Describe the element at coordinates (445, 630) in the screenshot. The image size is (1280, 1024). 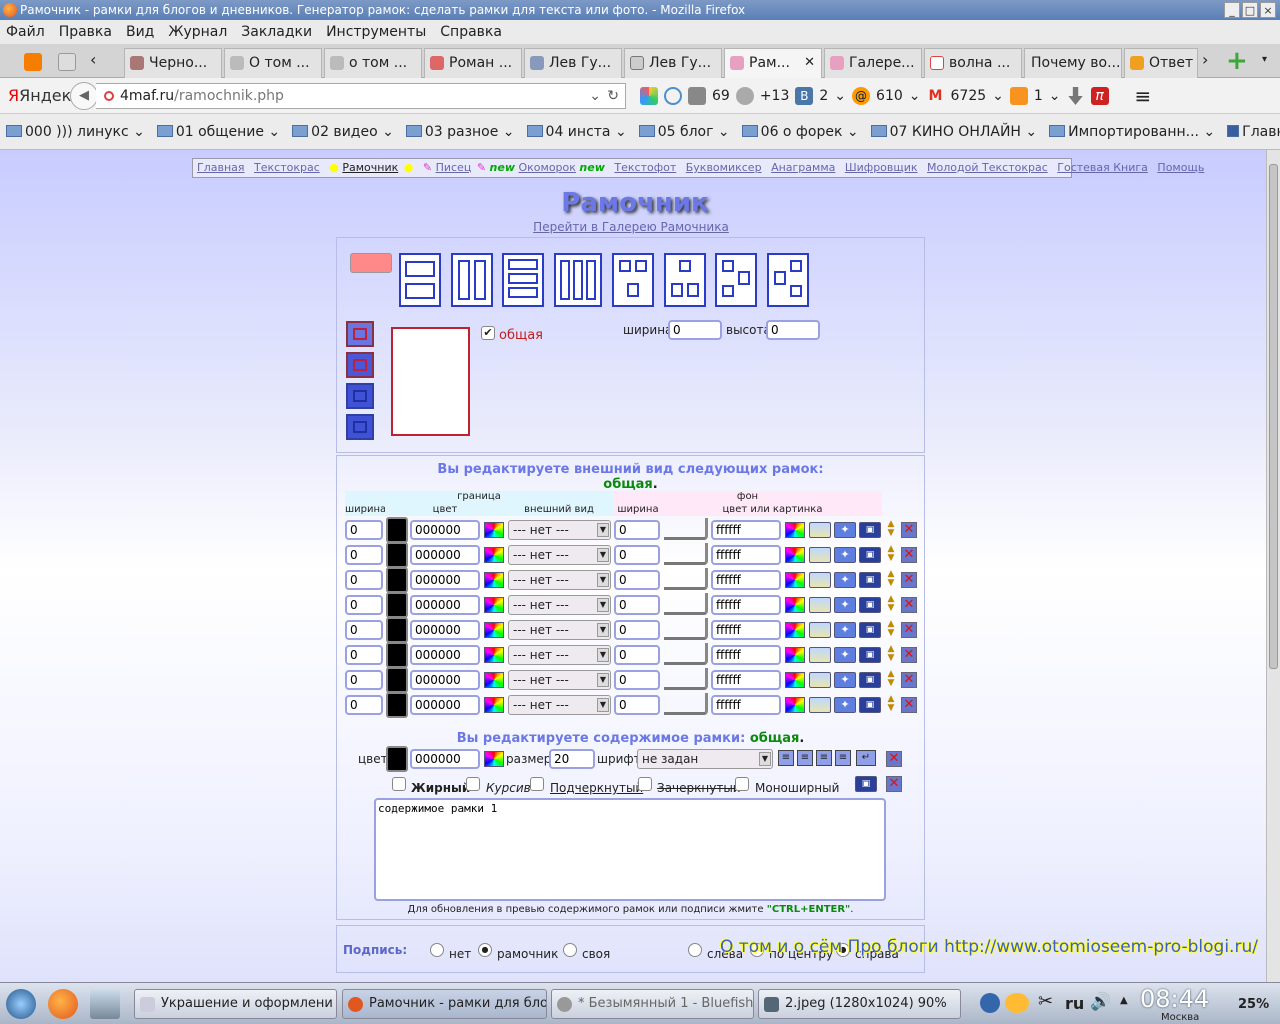
I see `border-color-input` at that location.